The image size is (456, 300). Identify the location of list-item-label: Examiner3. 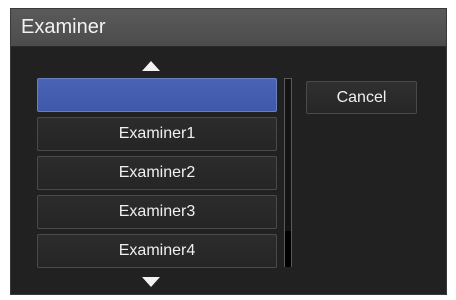
(157, 211).